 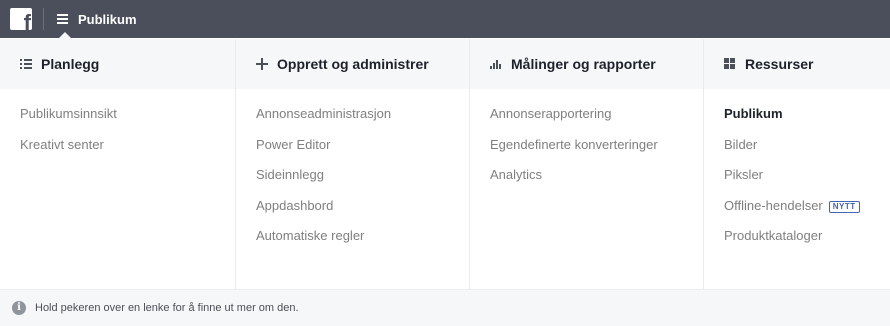 I want to click on column-header: Opprett og administrer, so click(x=352, y=64).